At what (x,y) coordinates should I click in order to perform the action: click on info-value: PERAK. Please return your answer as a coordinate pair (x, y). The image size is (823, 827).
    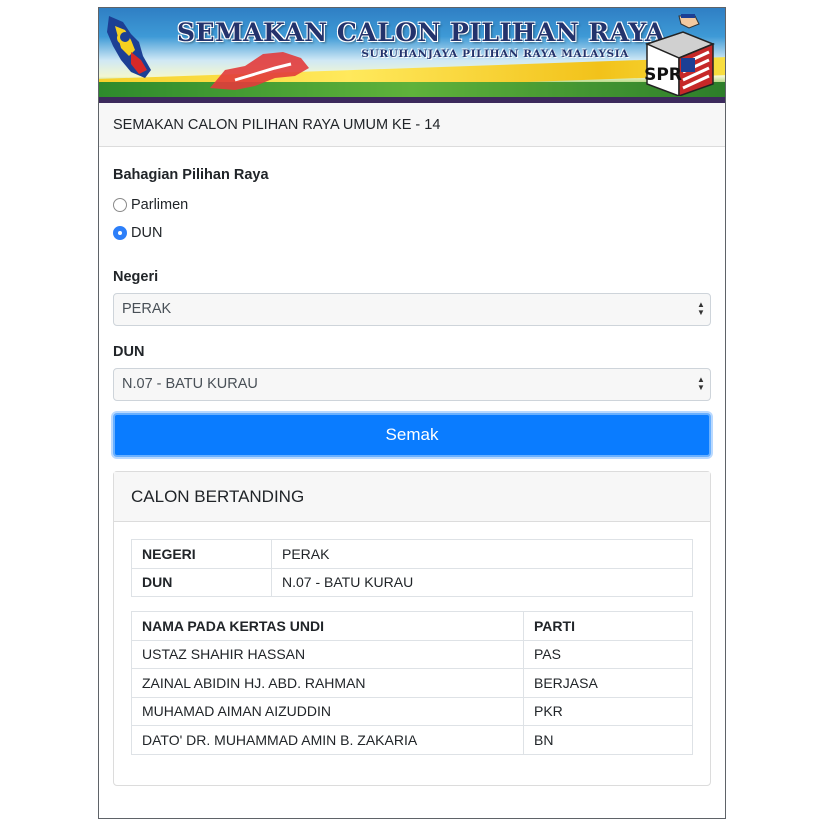
    Looking at the image, I should click on (482, 554).